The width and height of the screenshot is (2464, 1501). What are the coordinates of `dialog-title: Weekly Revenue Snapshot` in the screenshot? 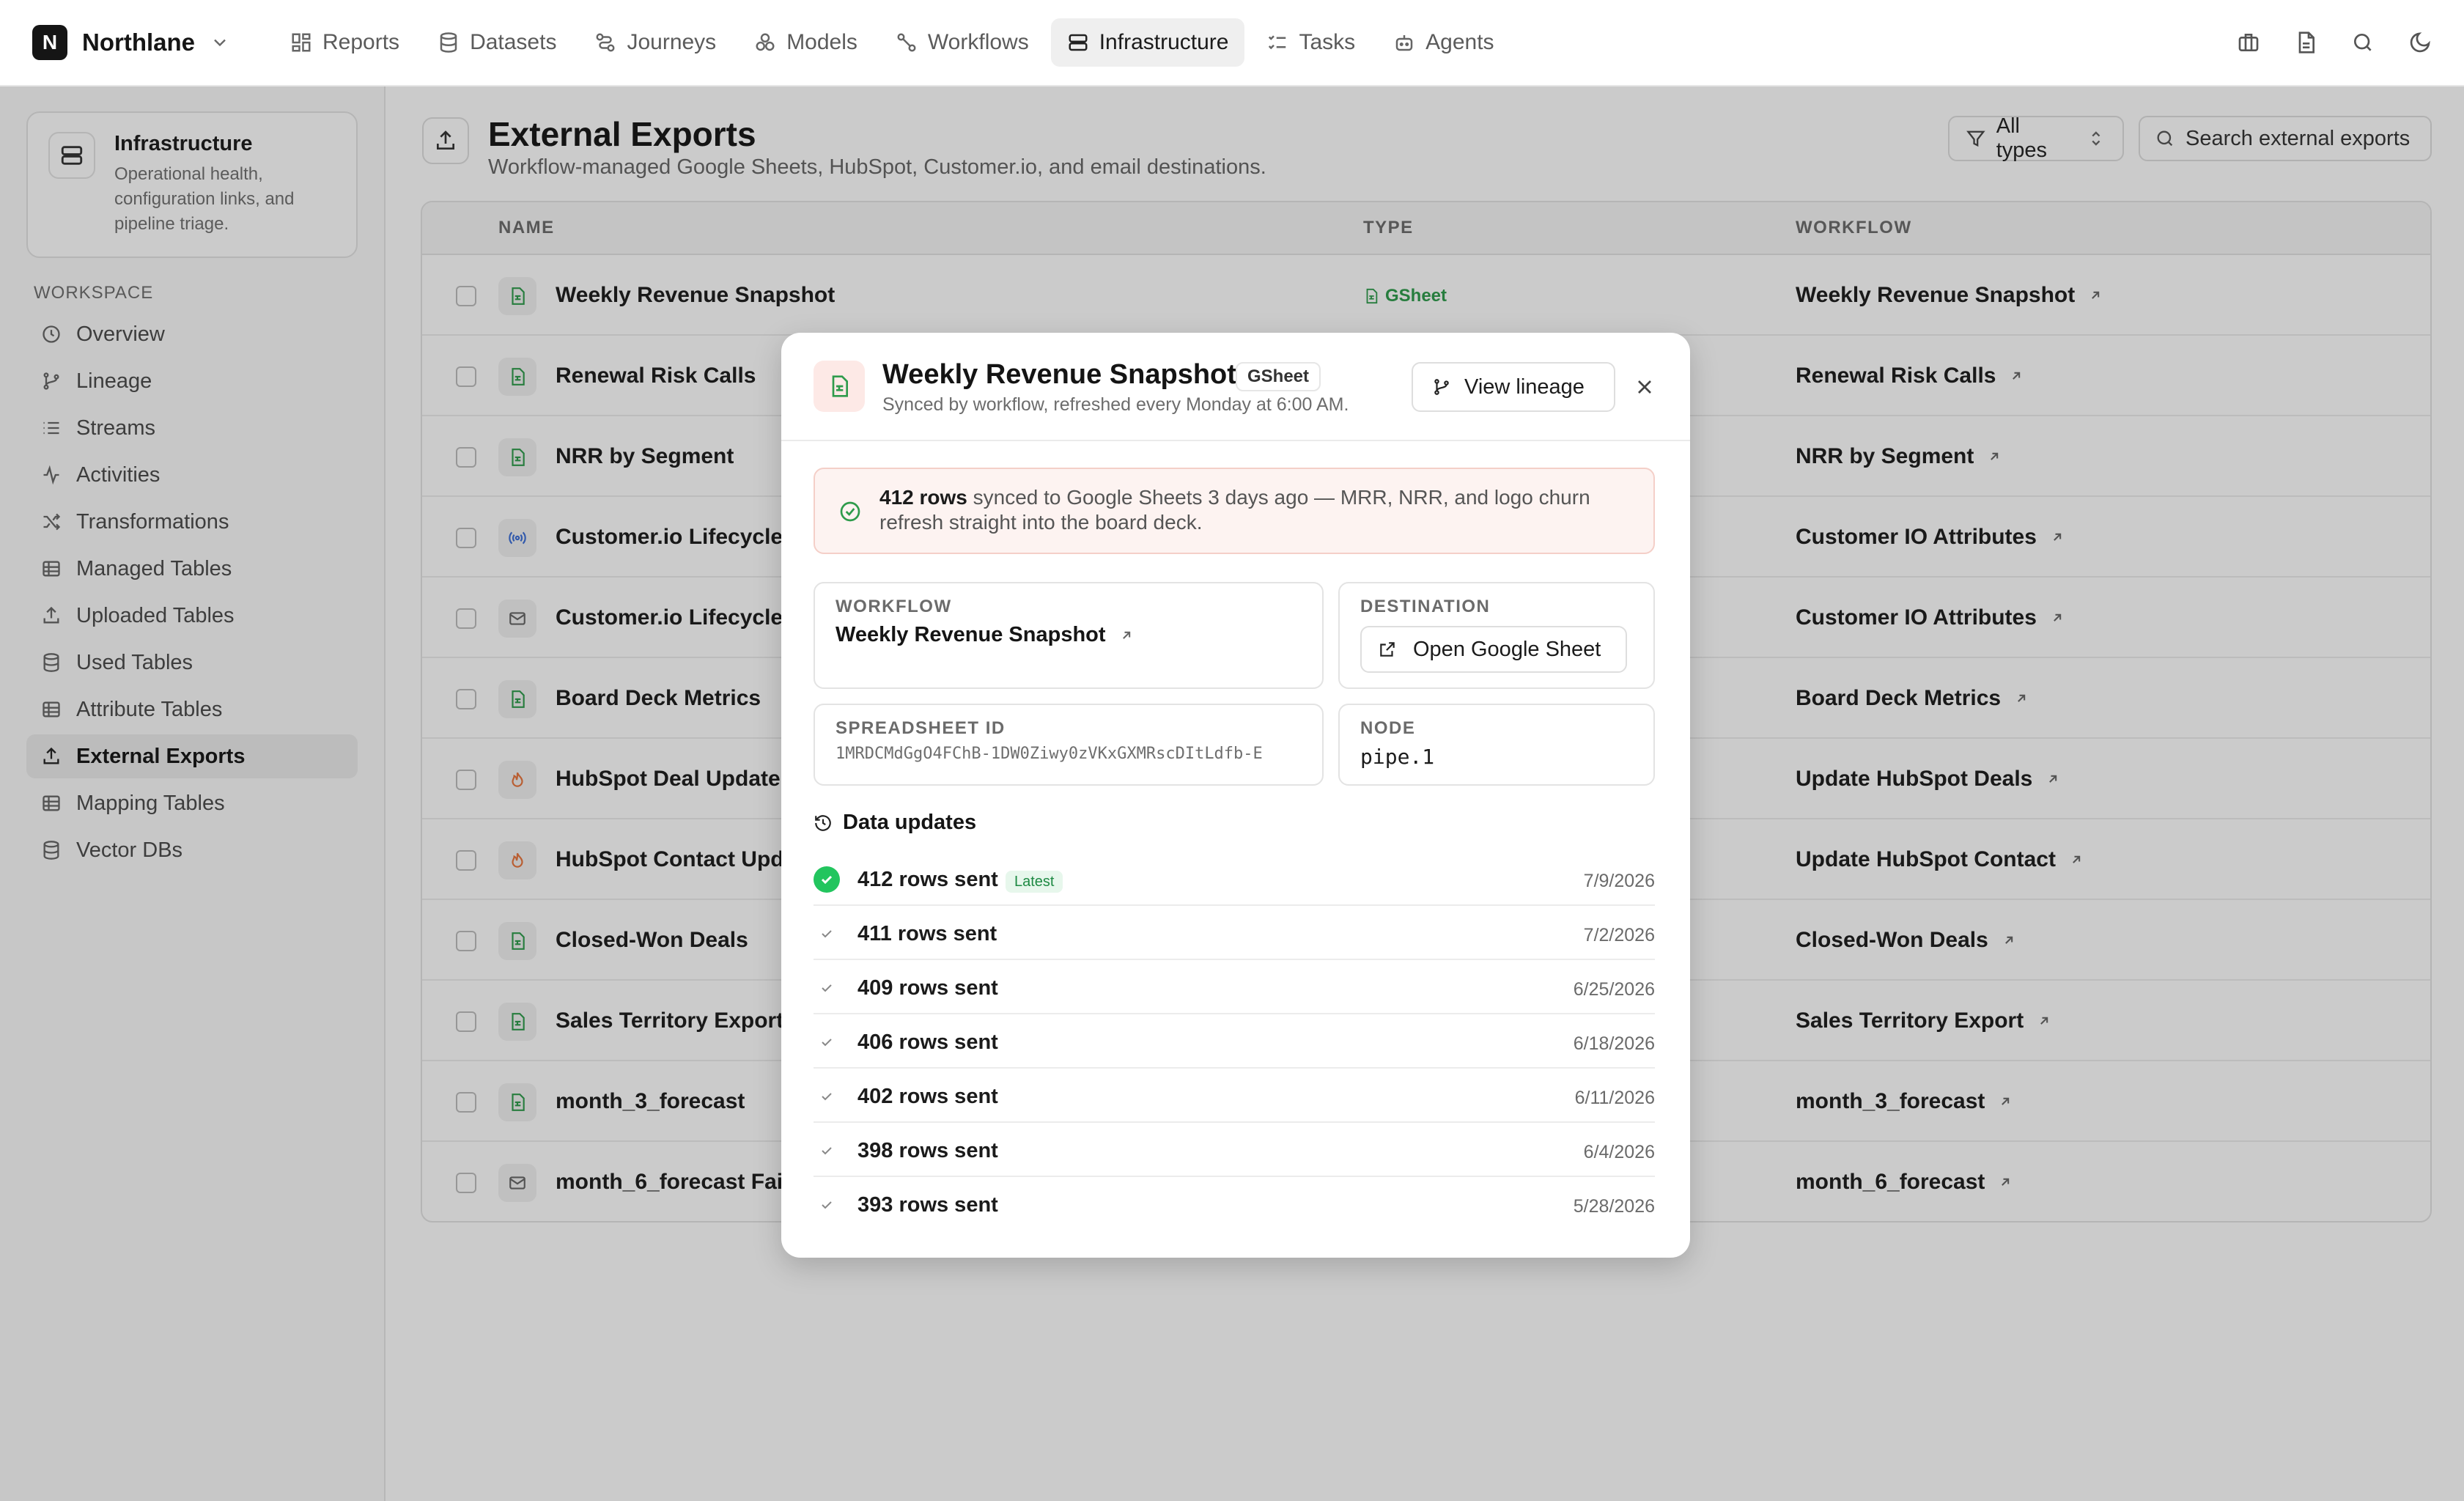 It's located at (1059, 374).